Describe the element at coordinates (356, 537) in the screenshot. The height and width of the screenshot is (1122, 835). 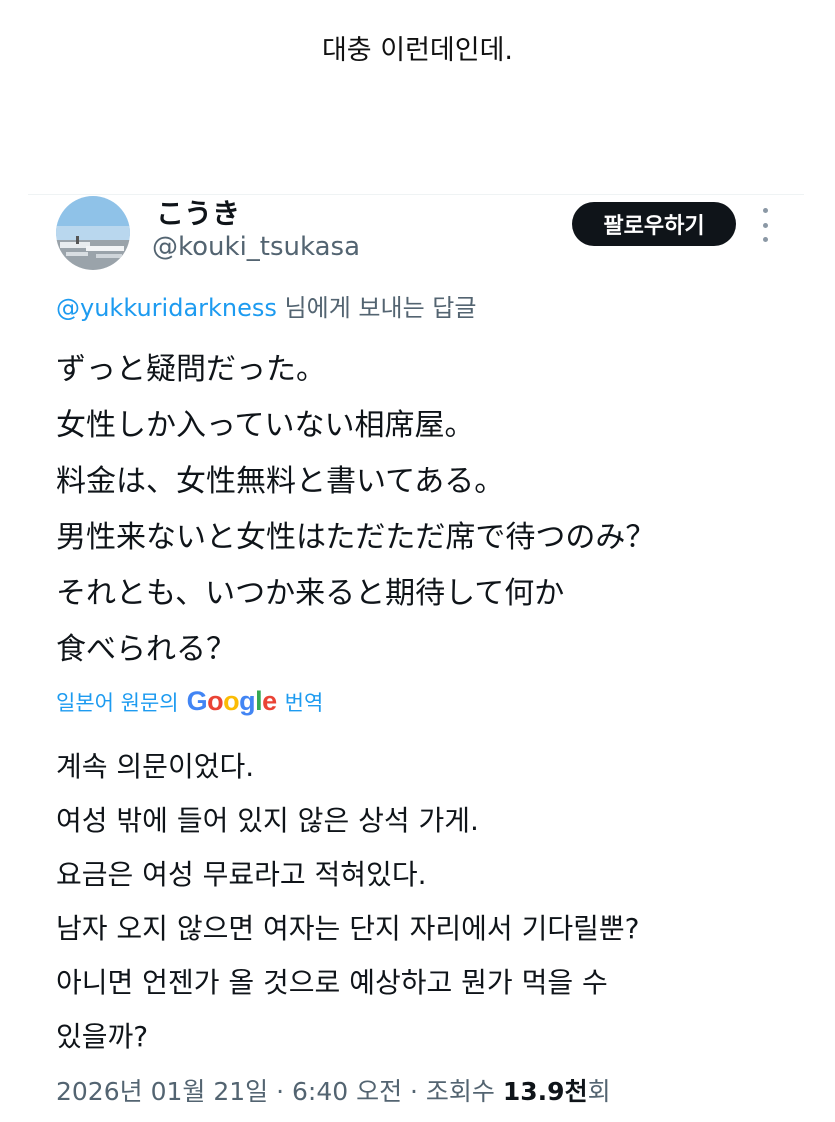
I see `original-text-line: 男性来ないと女性はただただ席で待つのみ？` at that location.